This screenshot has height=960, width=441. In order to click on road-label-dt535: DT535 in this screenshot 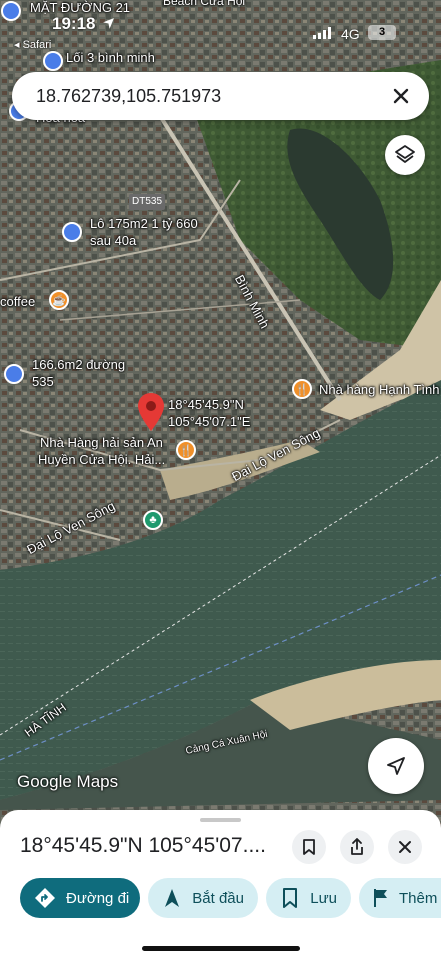, I will do `click(147, 202)`.